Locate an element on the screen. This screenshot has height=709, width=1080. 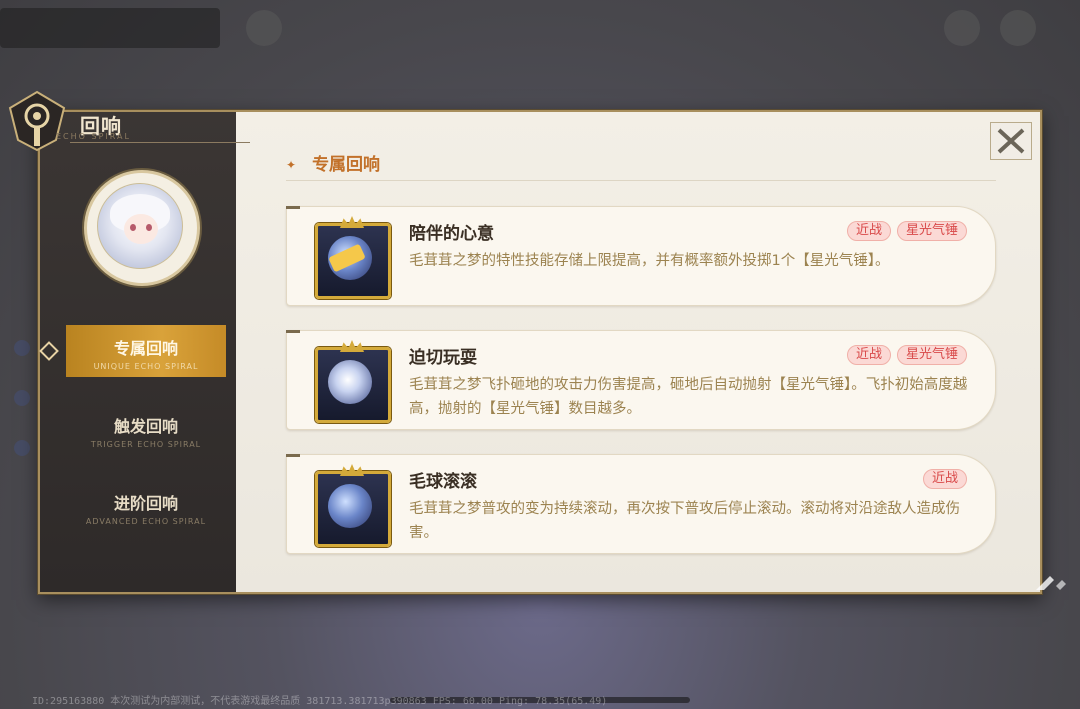
echo-emblem-icon is located at coordinates (37, 121).